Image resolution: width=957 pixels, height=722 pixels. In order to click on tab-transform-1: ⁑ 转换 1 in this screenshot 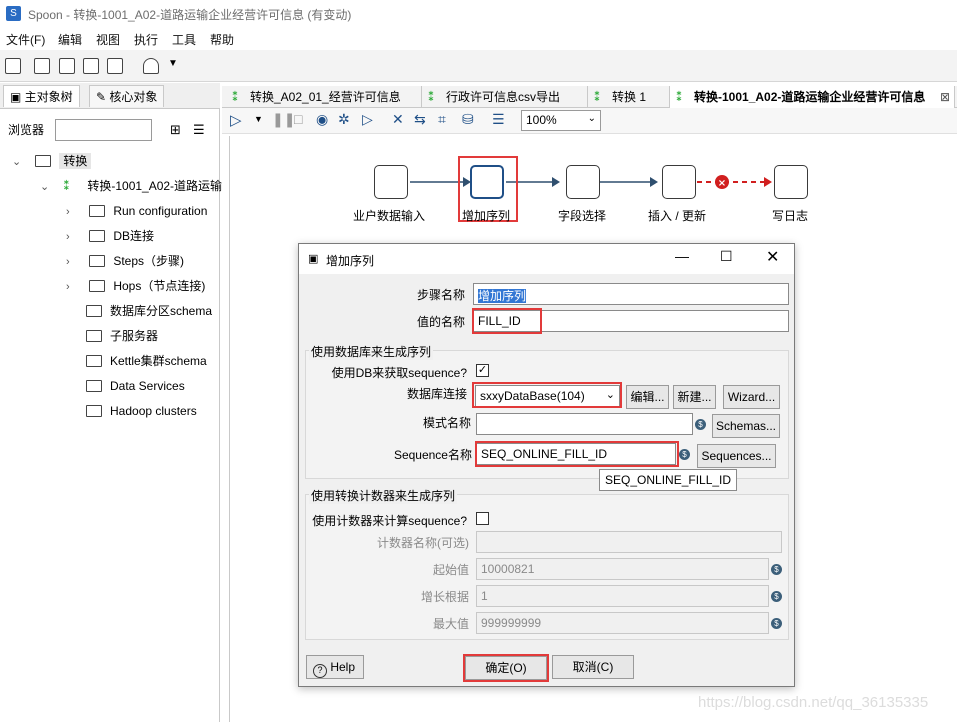, I will do `click(629, 97)`.